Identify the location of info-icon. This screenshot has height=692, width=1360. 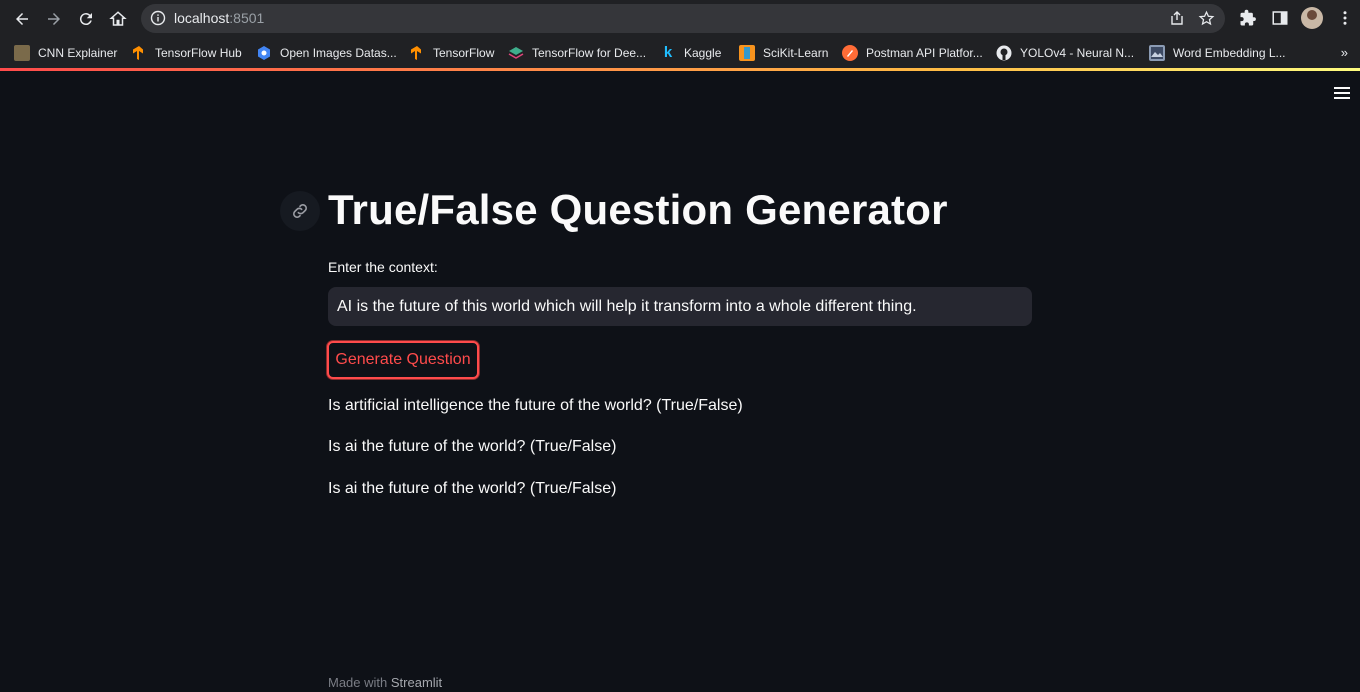
(158, 18).